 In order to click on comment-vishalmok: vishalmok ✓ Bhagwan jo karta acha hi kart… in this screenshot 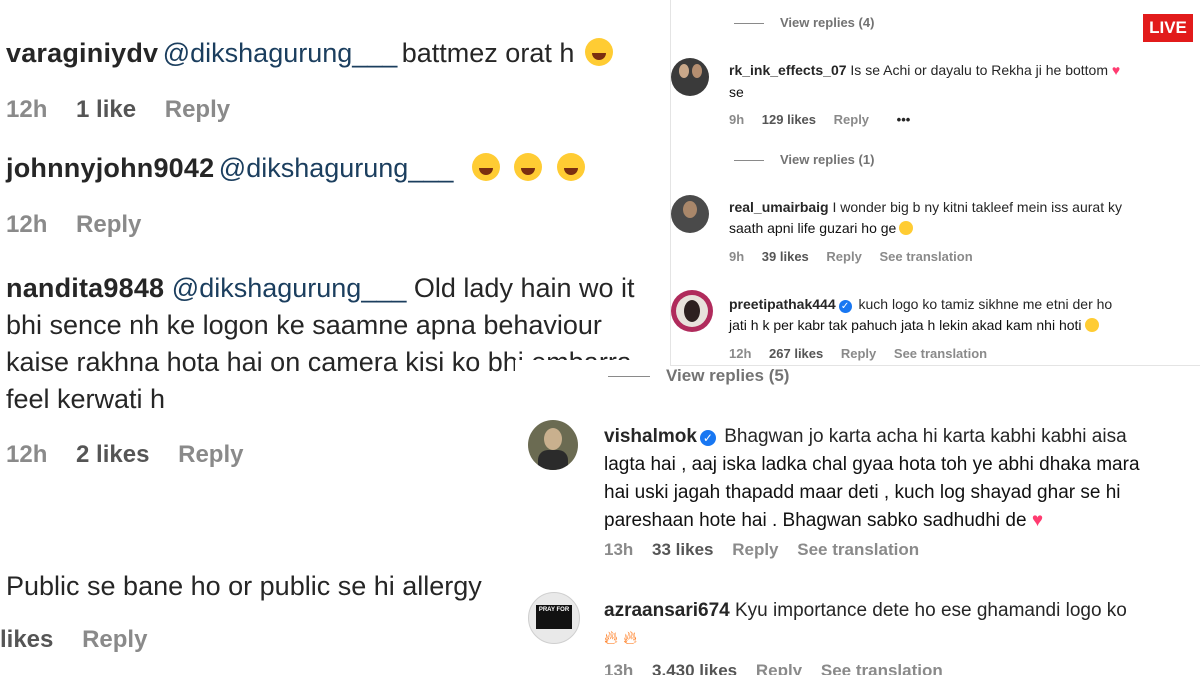, I will do `click(872, 479)`.